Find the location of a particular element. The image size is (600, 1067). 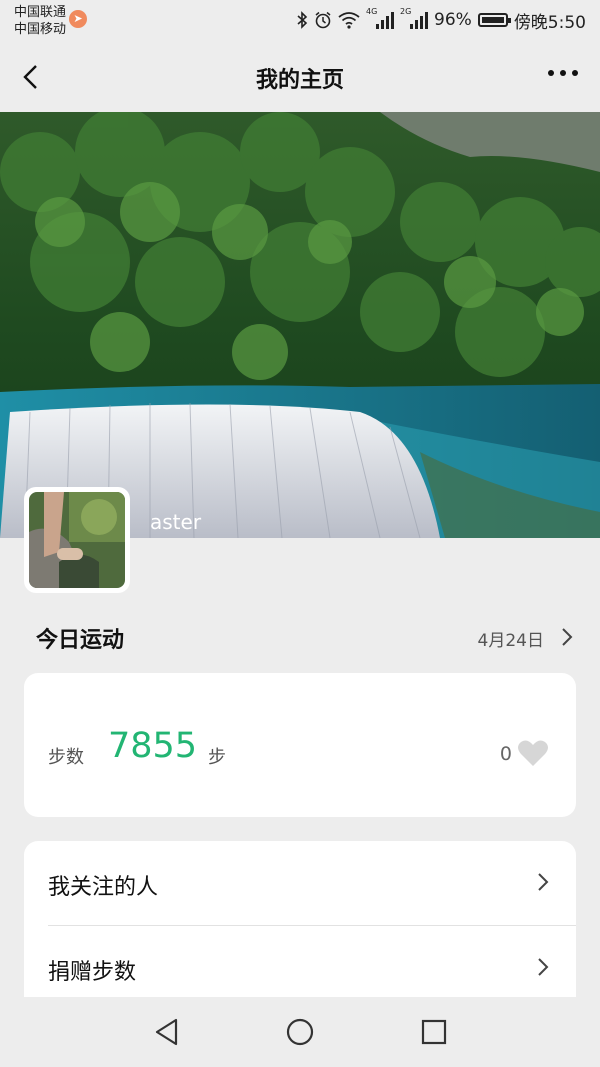

title-bar: 我的主页 is located at coordinates (300, 78).